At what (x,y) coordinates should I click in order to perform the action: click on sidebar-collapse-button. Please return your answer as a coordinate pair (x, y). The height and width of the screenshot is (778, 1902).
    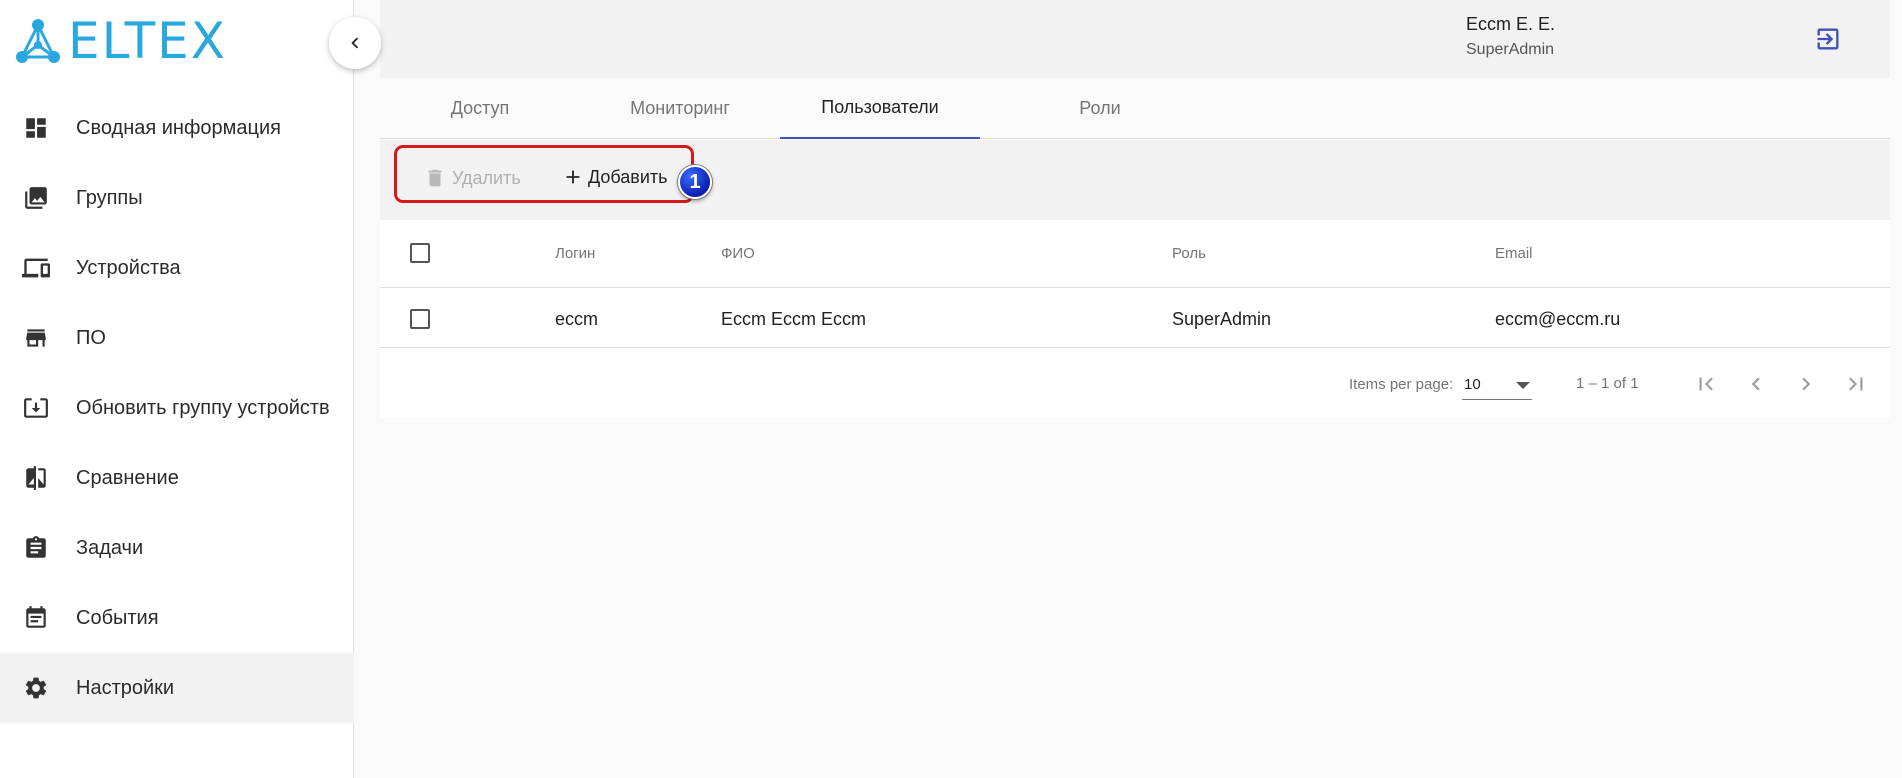
    Looking at the image, I should click on (355, 43).